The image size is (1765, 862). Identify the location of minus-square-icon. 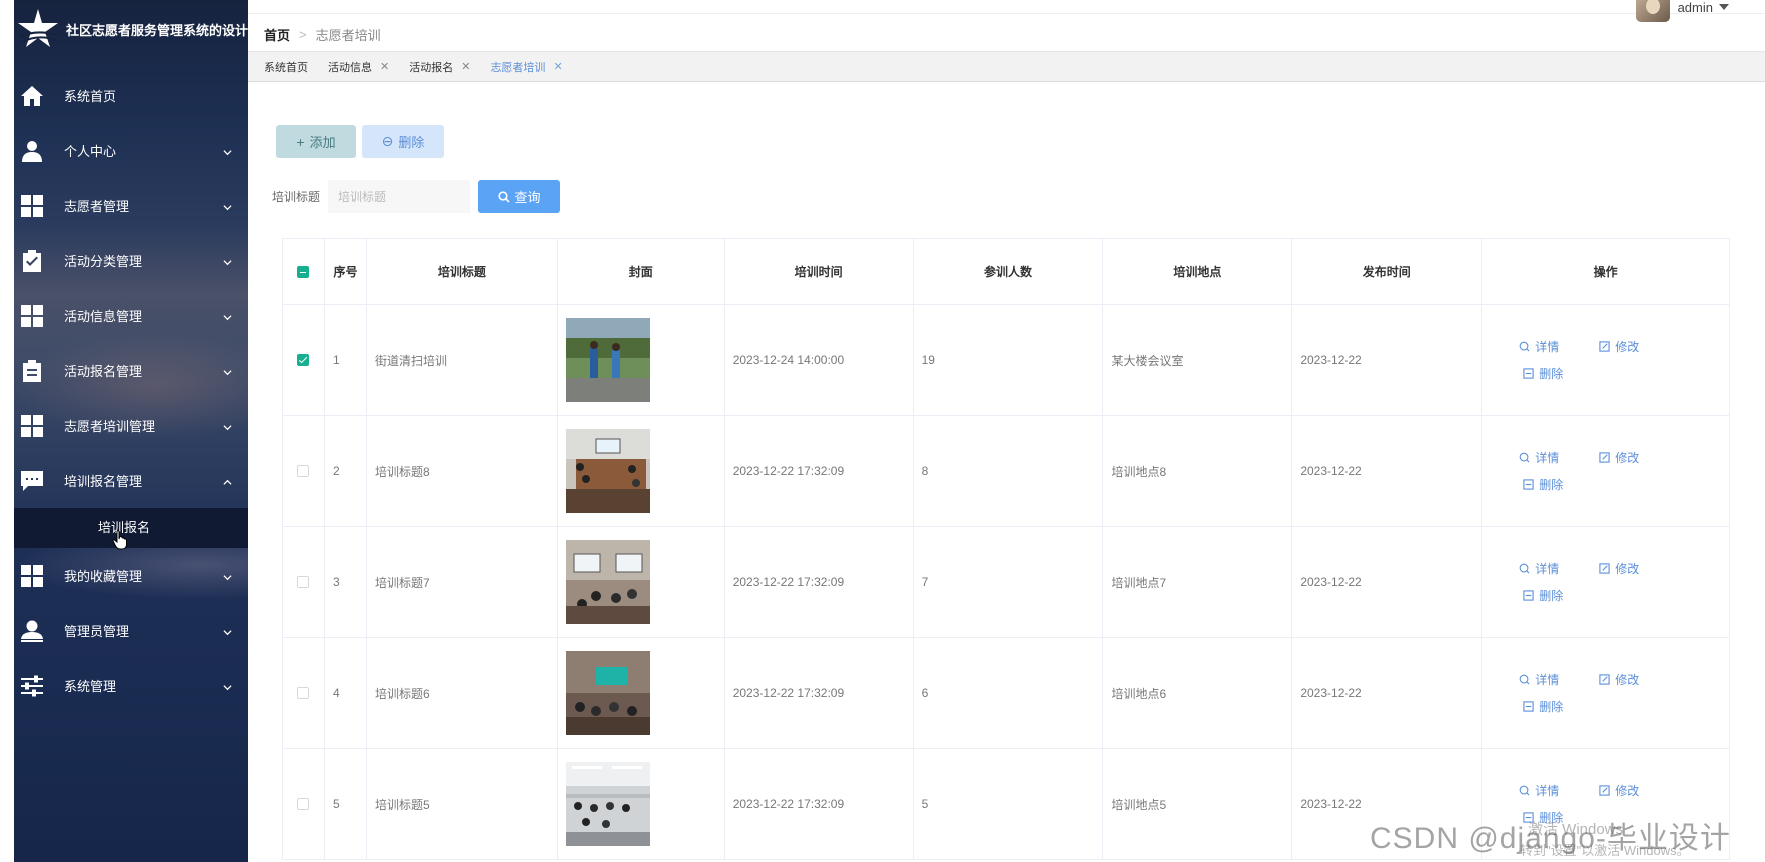
(1528, 373).